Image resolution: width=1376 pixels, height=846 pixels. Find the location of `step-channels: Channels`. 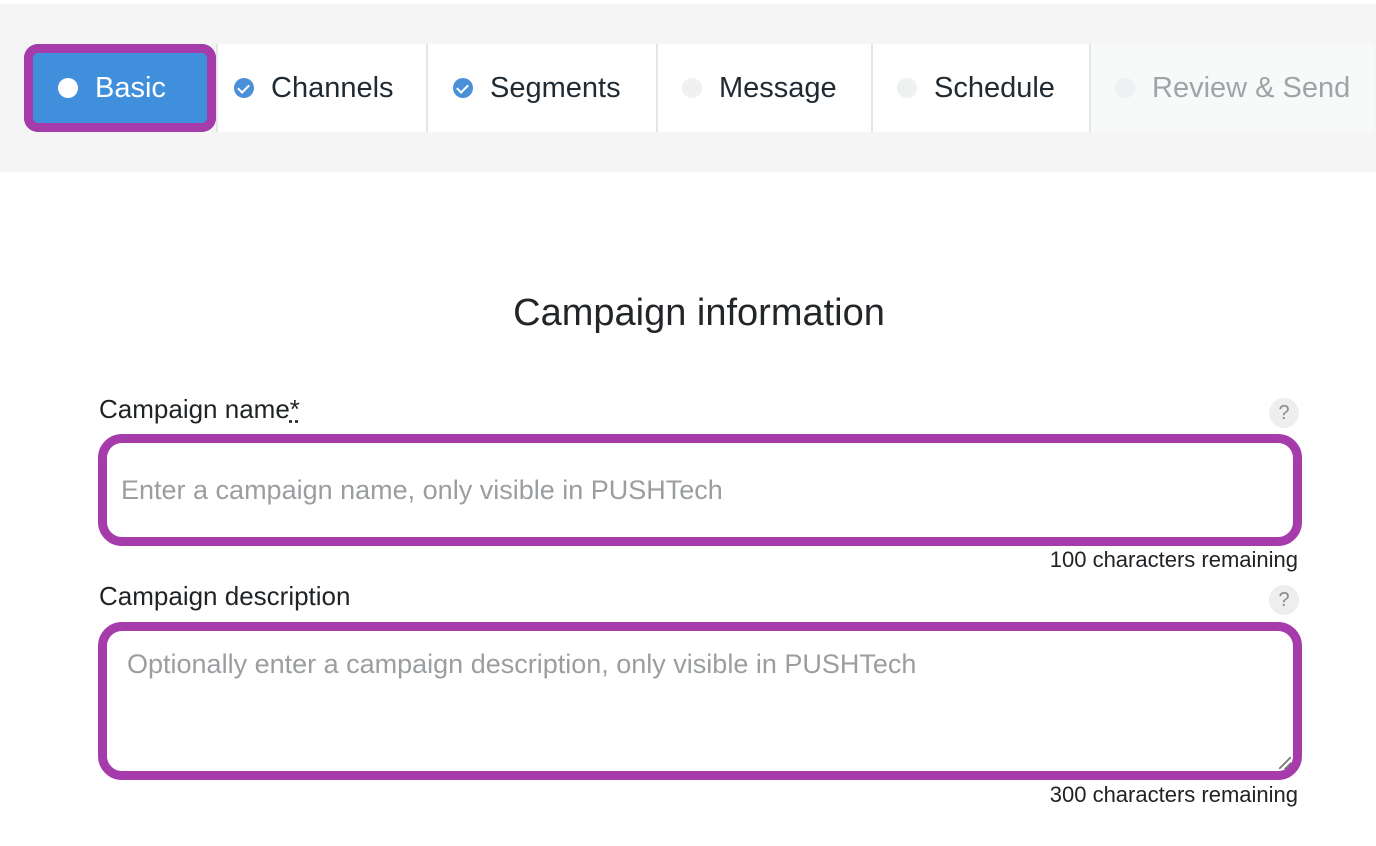

step-channels: Channels is located at coordinates (321, 88).